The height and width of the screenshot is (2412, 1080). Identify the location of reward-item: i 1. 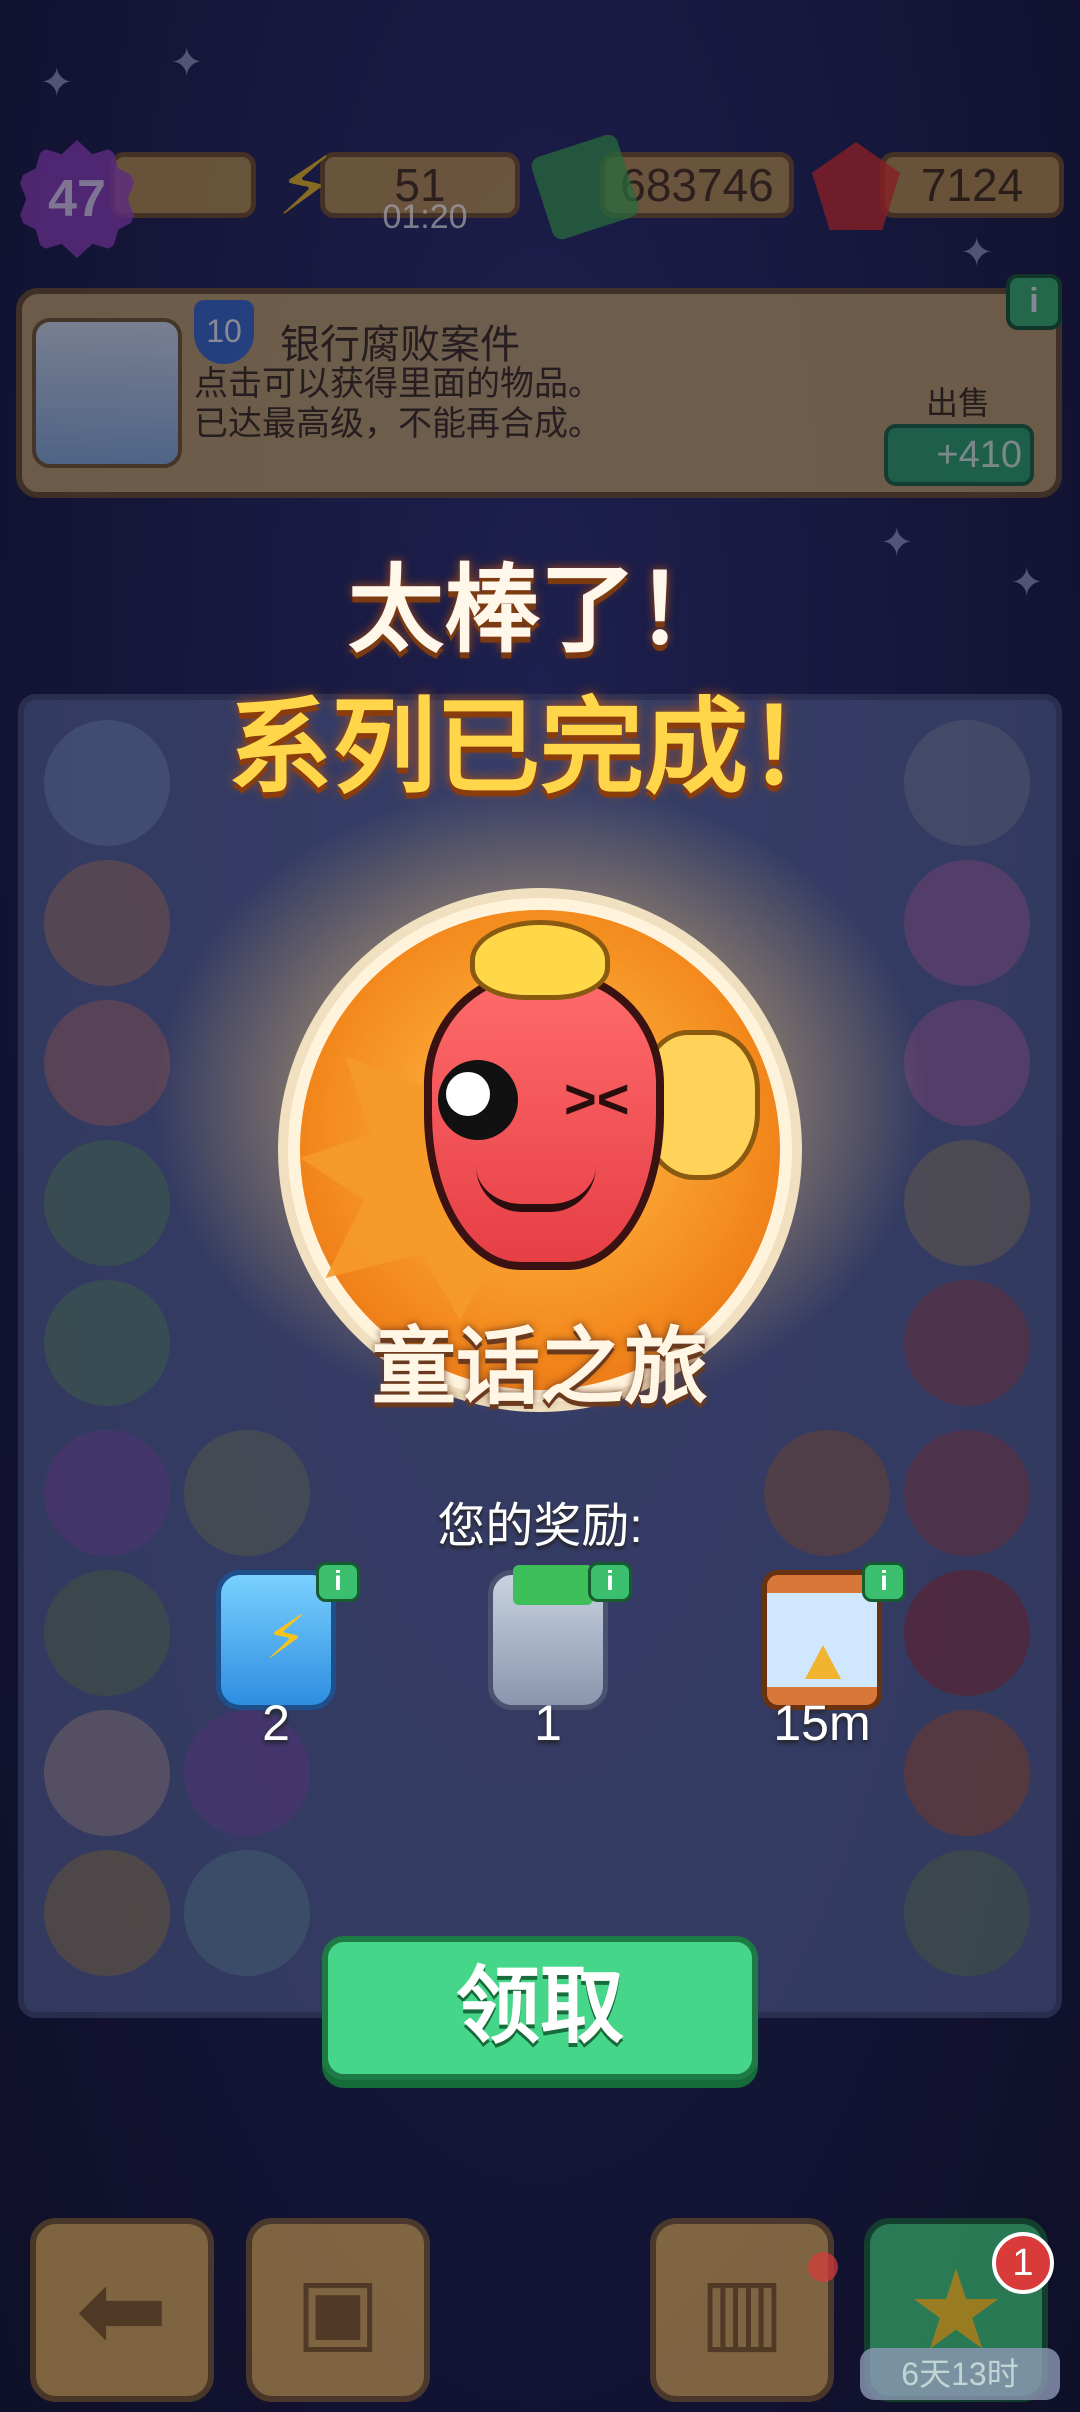
(548, 1660).